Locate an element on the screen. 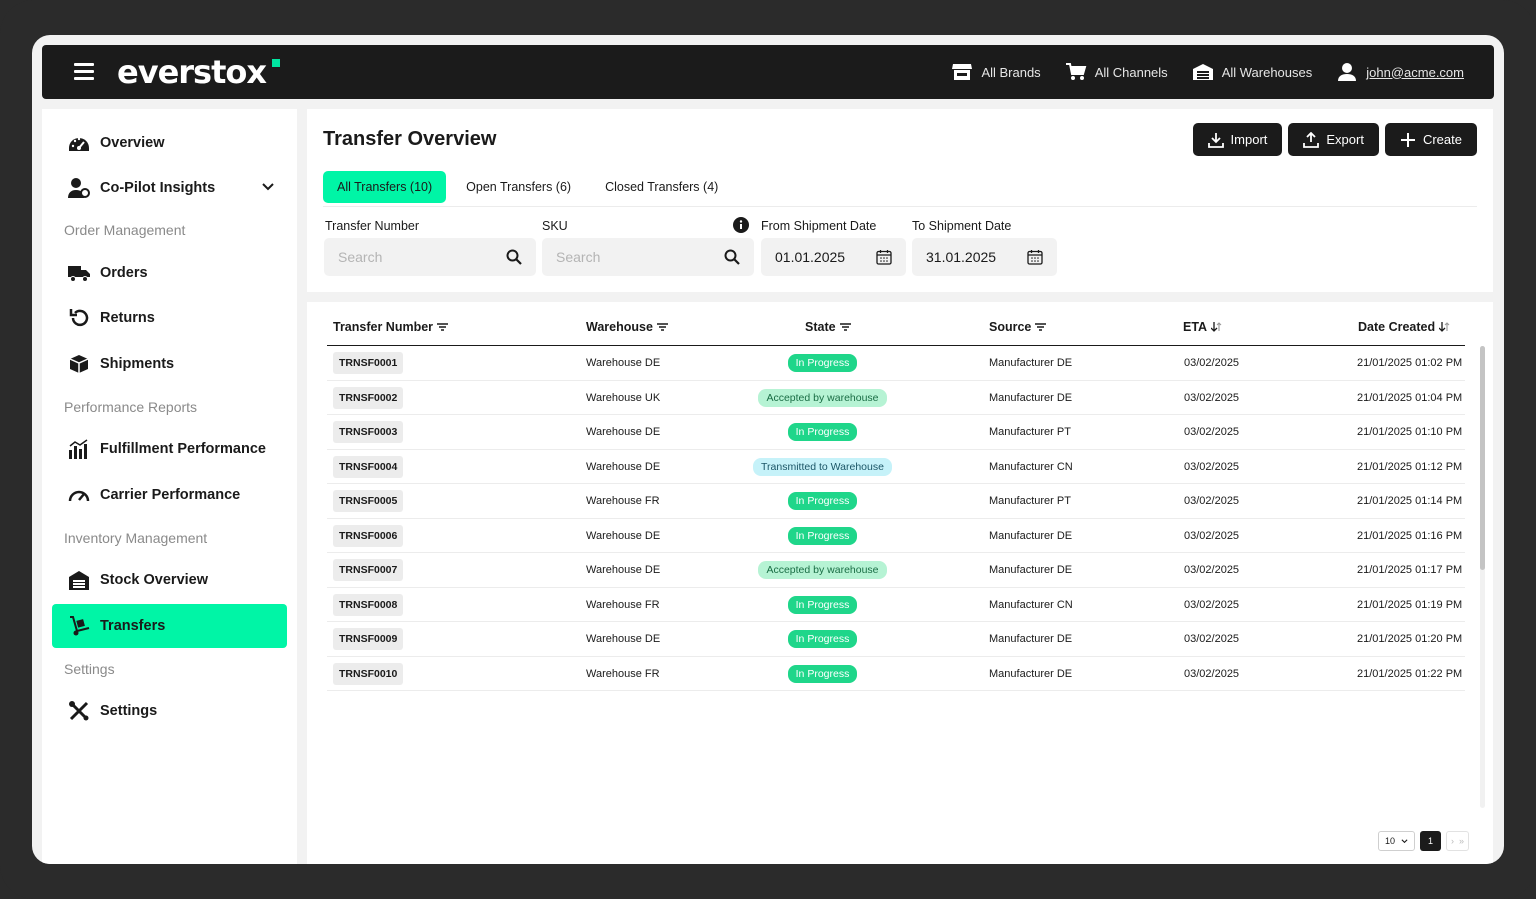 The width and height of the screenshot is (1536, 899). brand-logo: everstox is located at coordinates (192, 72).